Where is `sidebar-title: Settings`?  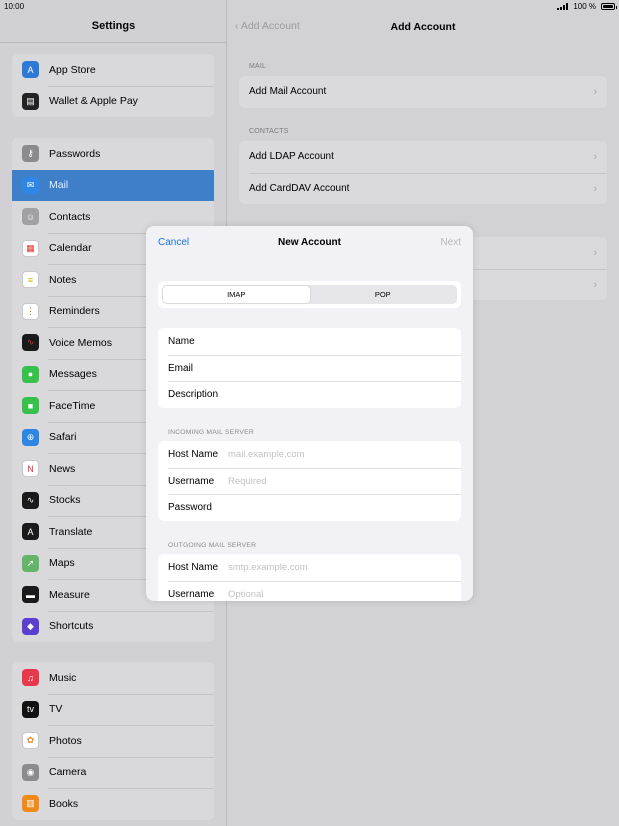
sidebar-title: Settings is located at coordinates (113, 26).